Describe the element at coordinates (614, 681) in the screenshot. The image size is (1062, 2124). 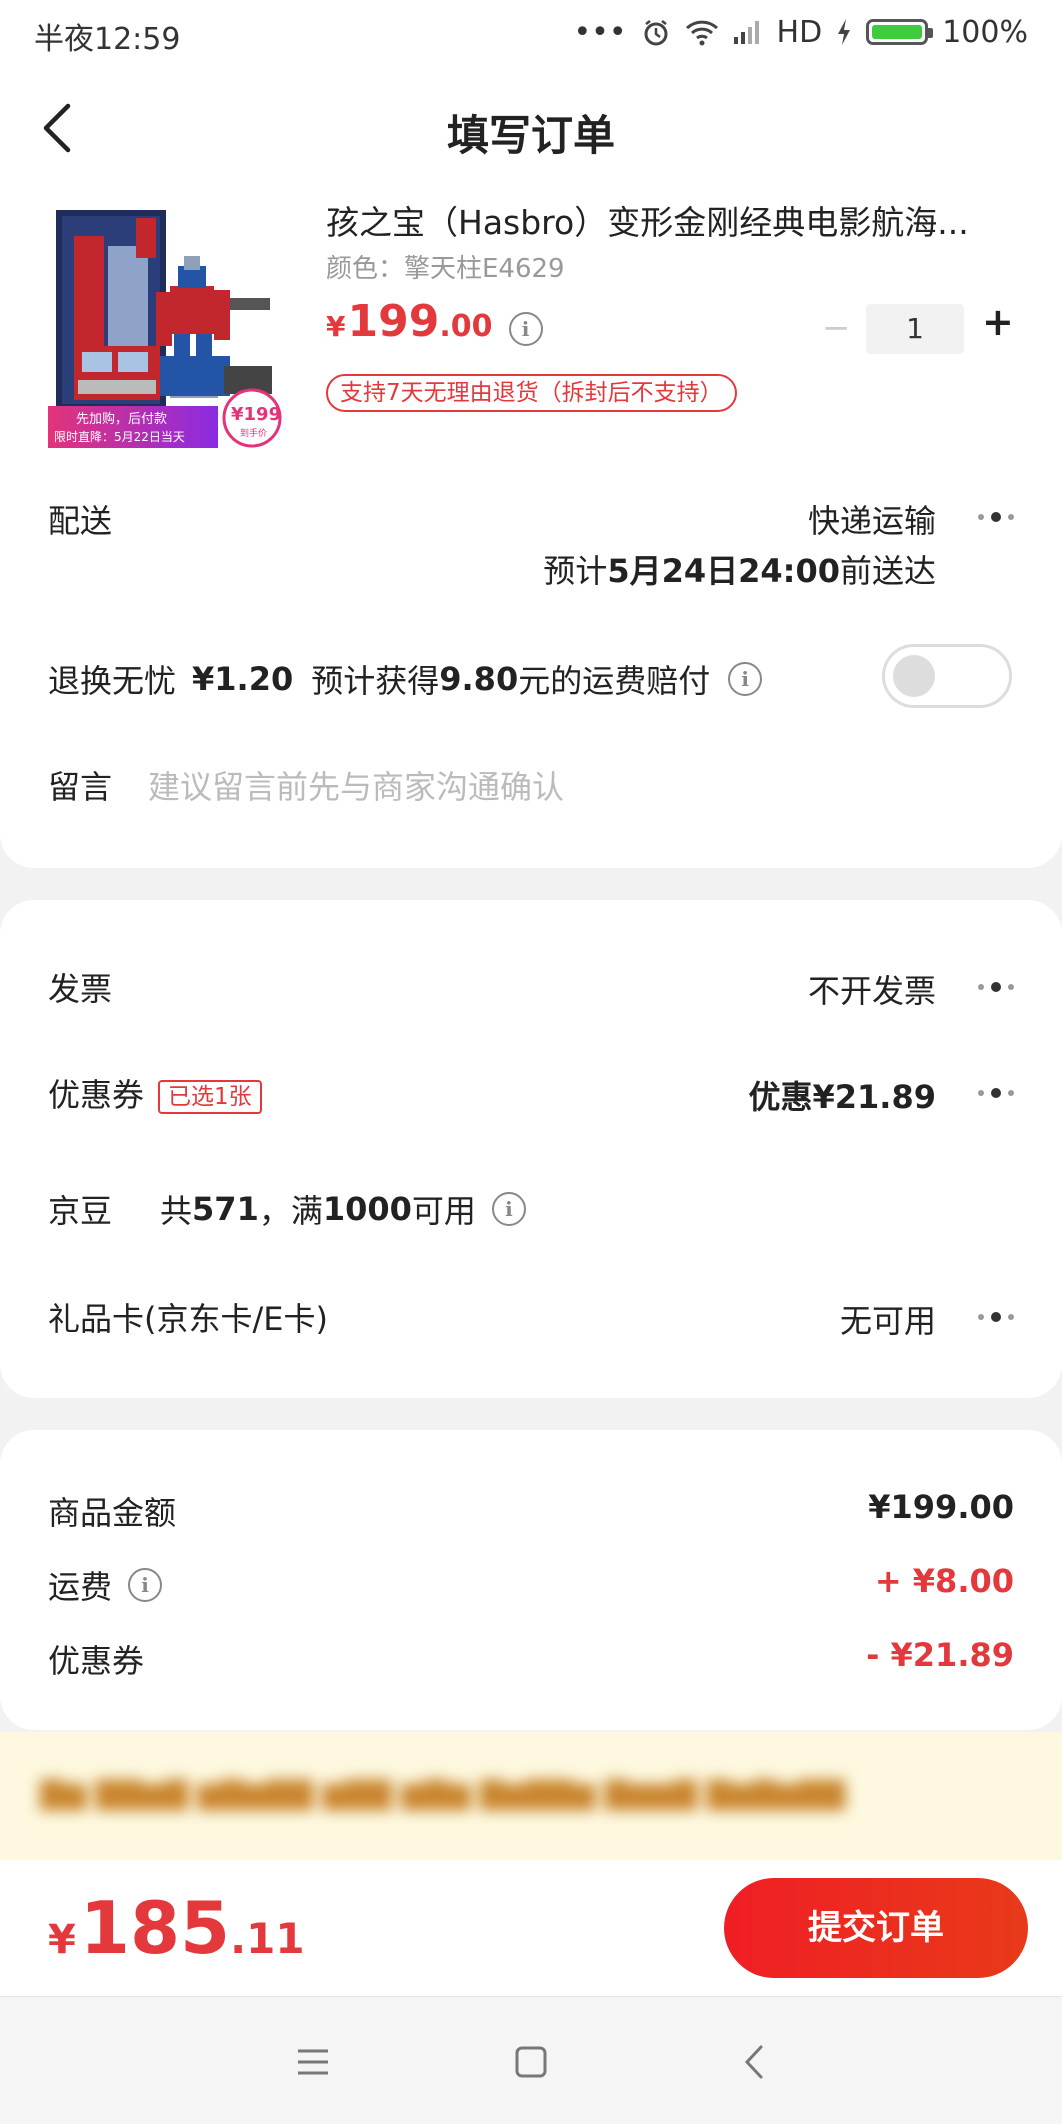
I see `return-insurance-desc-suffix: 元的运费赔付` at that location.